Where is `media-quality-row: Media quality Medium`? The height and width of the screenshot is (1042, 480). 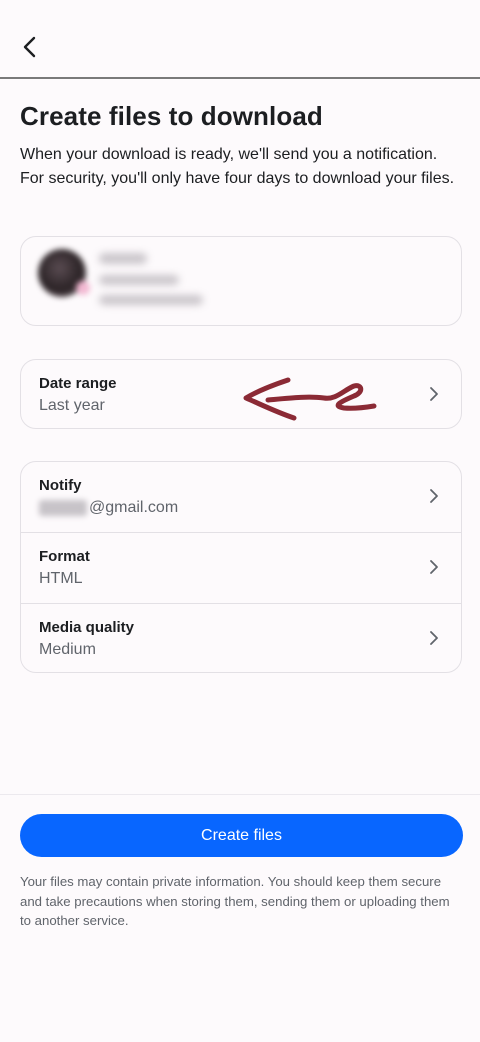
media-quality-row: Media quality Medium is located at coordinates (241, 639).